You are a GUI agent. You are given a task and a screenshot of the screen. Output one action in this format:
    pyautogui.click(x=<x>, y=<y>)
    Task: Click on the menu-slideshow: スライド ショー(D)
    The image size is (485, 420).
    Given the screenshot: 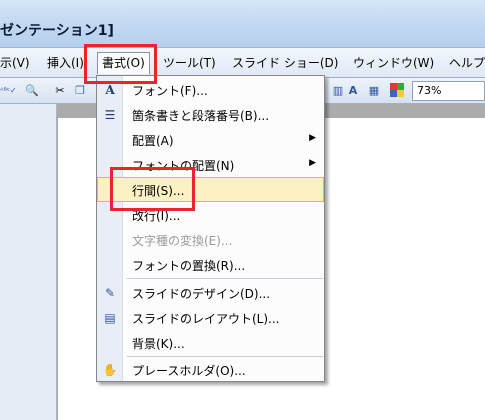 What is the action you would take?
    pyautogui.click(x=285, y=63)
    